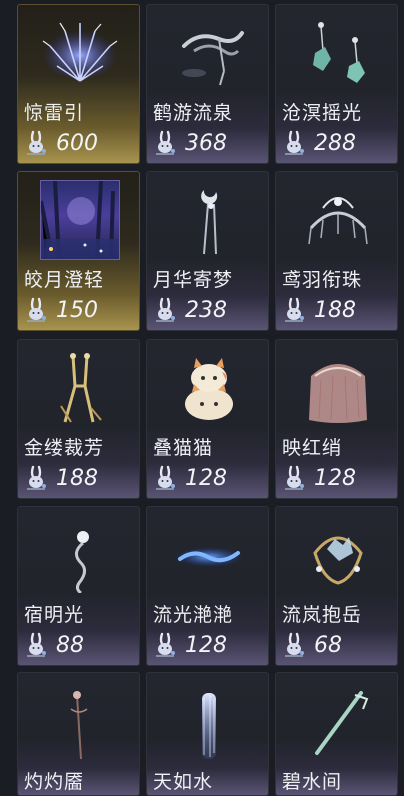  Describe the element at coordinates (207, 386) in the screenshot. I see `stacked-cats-icon` at that location.